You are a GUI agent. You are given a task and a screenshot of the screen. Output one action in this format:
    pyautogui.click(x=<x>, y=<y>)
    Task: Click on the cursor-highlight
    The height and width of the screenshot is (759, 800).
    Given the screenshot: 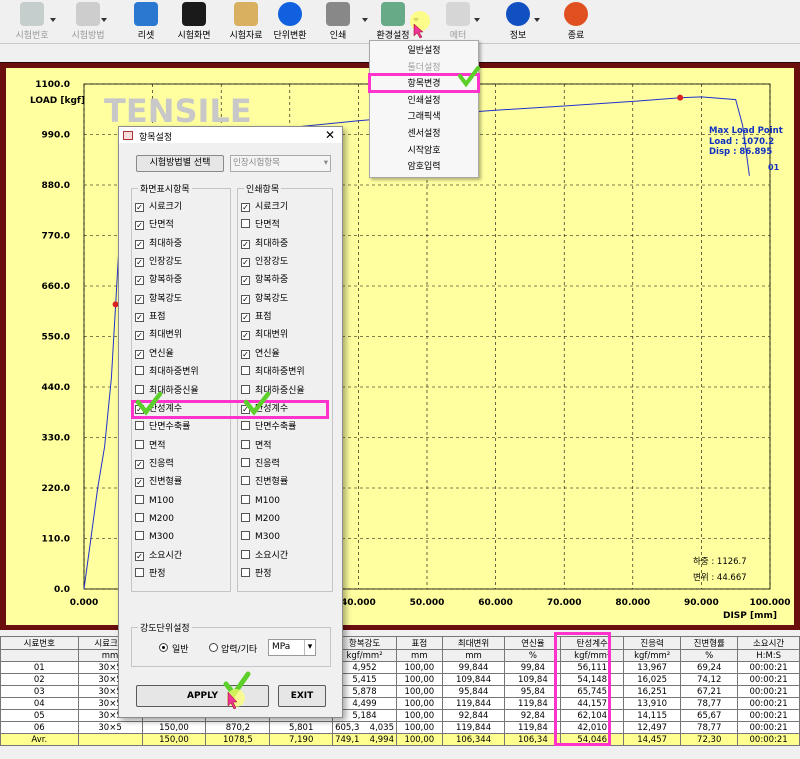 What is the action you would take?
    pyautogui.click(x=420, y=21)
    